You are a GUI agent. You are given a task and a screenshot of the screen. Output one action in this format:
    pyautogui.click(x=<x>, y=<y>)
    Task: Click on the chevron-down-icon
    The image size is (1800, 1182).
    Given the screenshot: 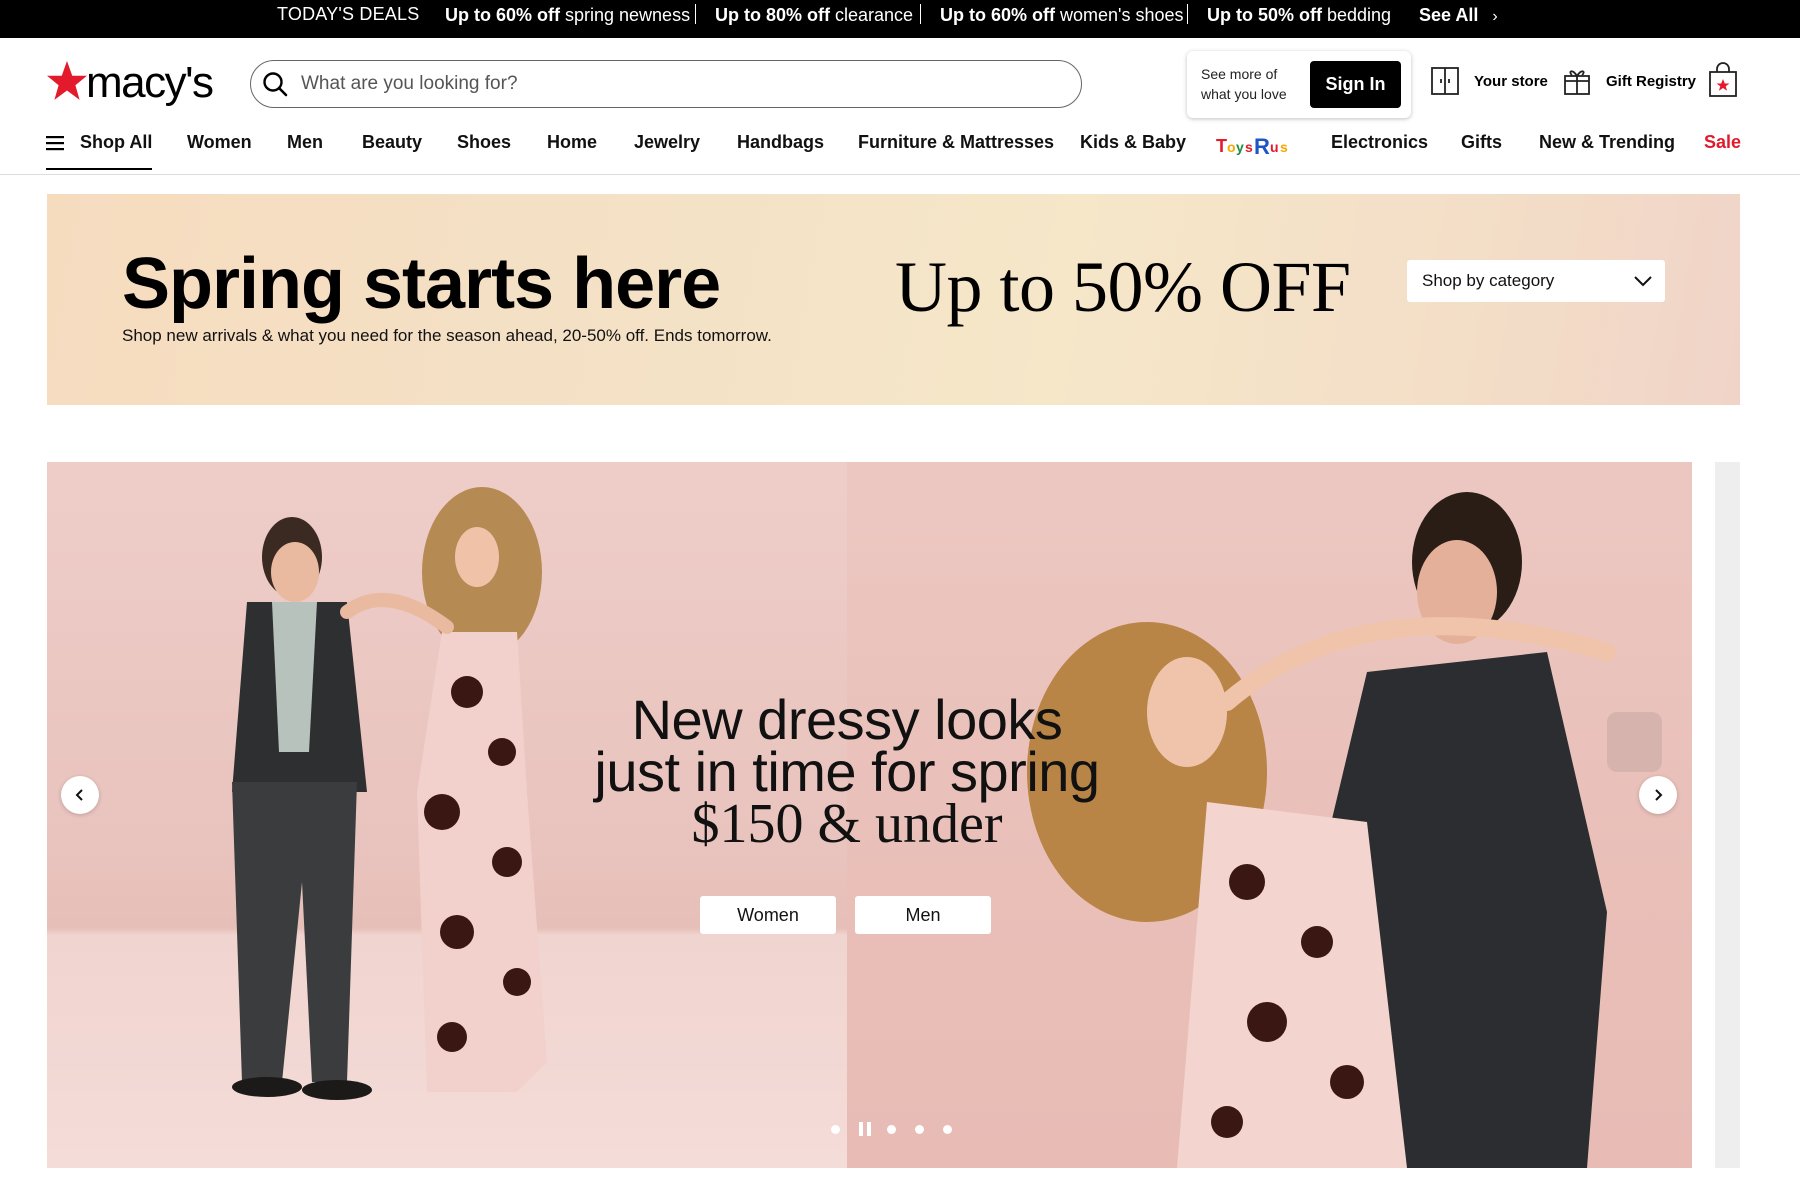 What is the action you would take?
    pyautogui.click(x=1643, y=281)
    